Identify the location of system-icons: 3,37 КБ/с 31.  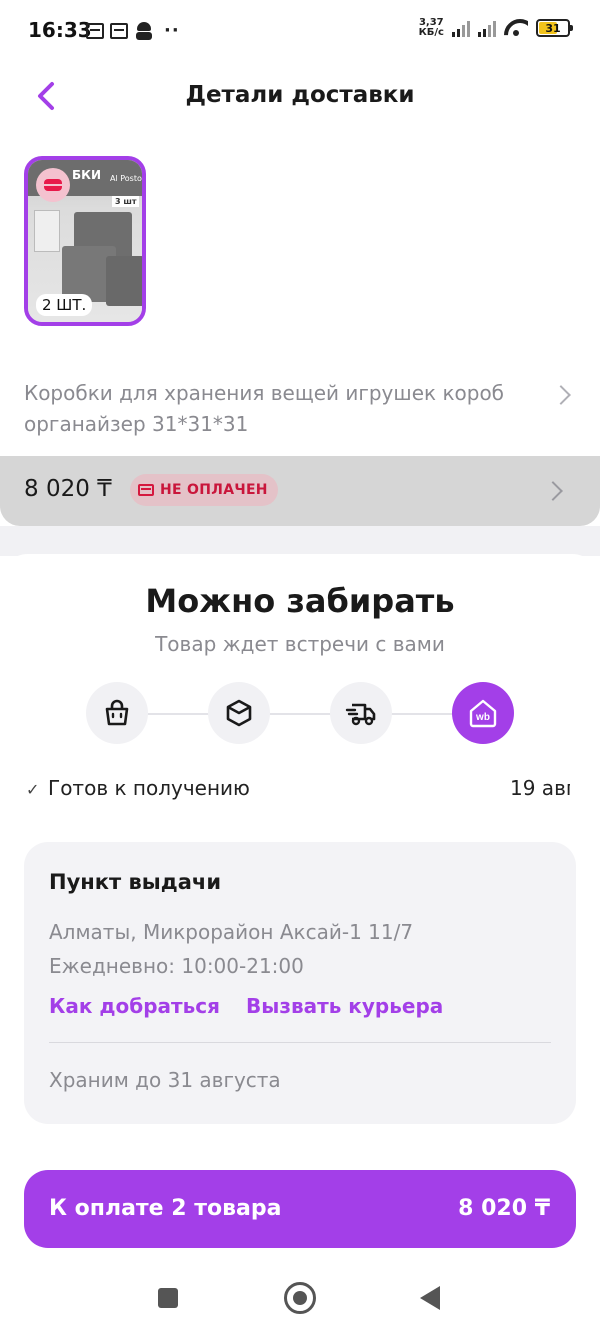
(495, 27).